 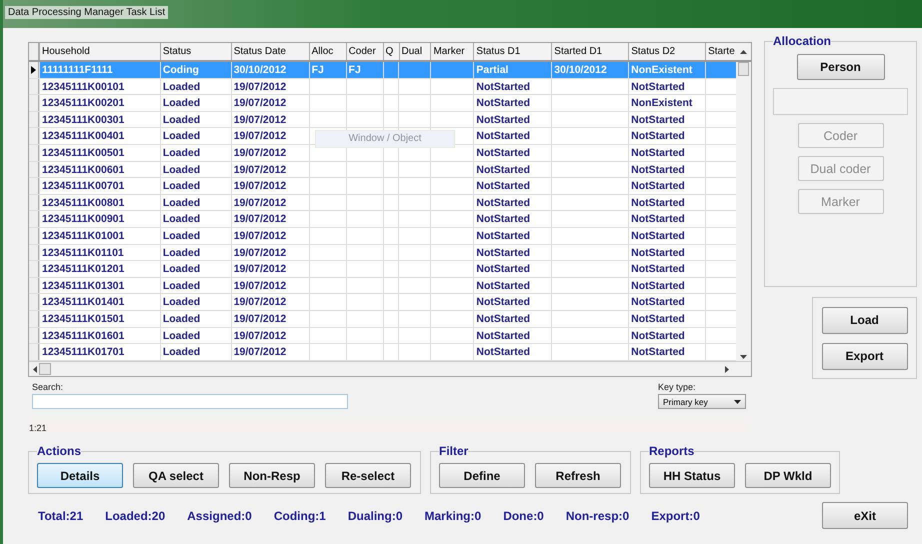 I want to click on table-row: 12345111K00301 Loaded 19/07/2012 NotStarted NotStarted, so click(x=382, y=120).